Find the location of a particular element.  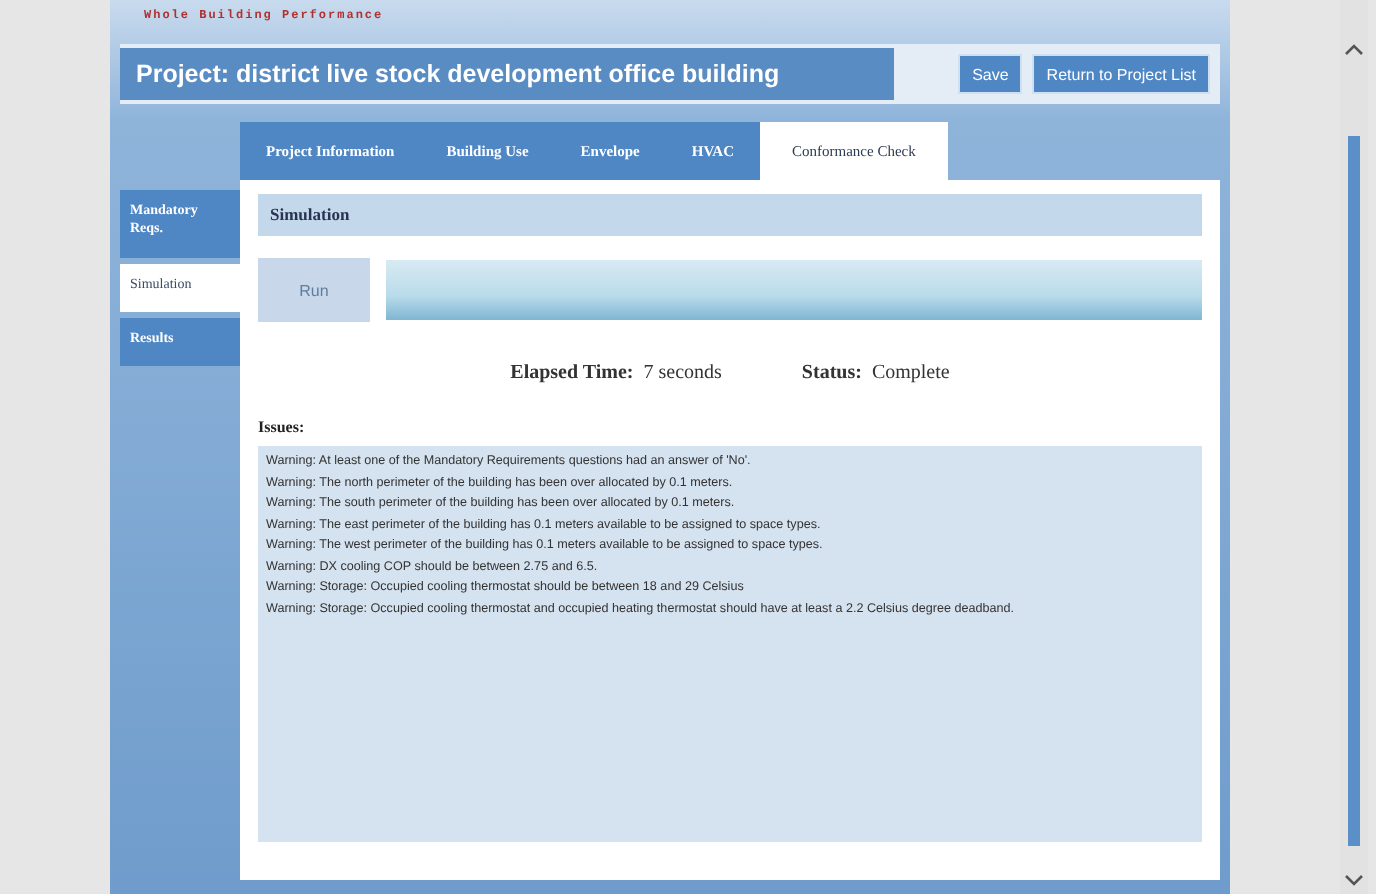

project-button: Return to Project List is located at coordinates (1121, 74).